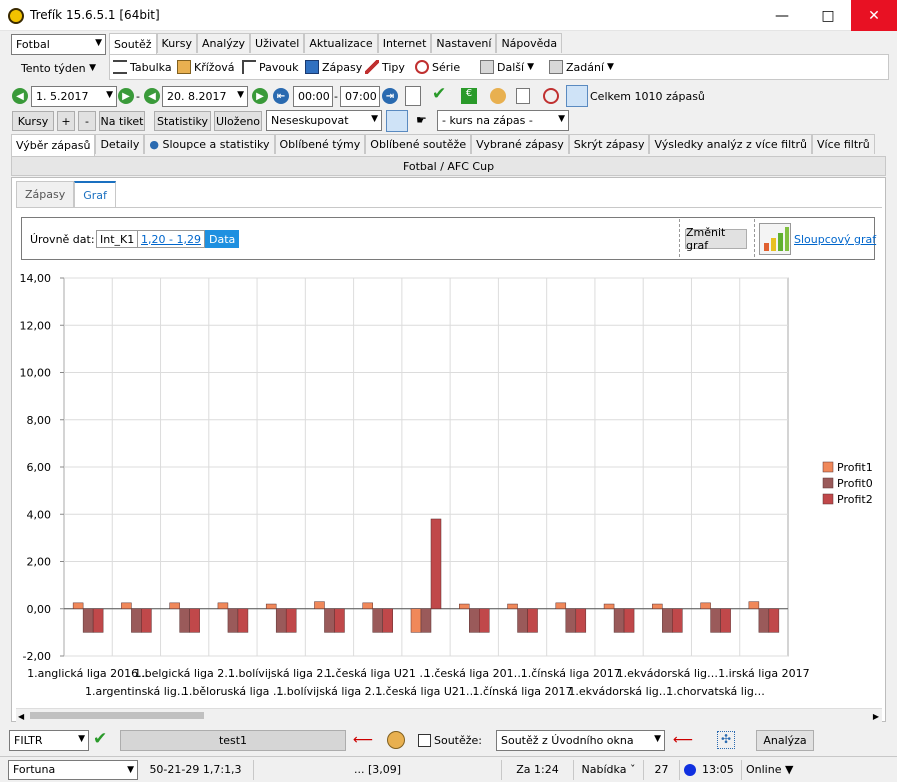 This screenshot has height=782, width=897. What do you see at coordinates (876, 716) in the screenshot?
I see `scroll-right-icon: ▶` at bounding box center [876, 716].